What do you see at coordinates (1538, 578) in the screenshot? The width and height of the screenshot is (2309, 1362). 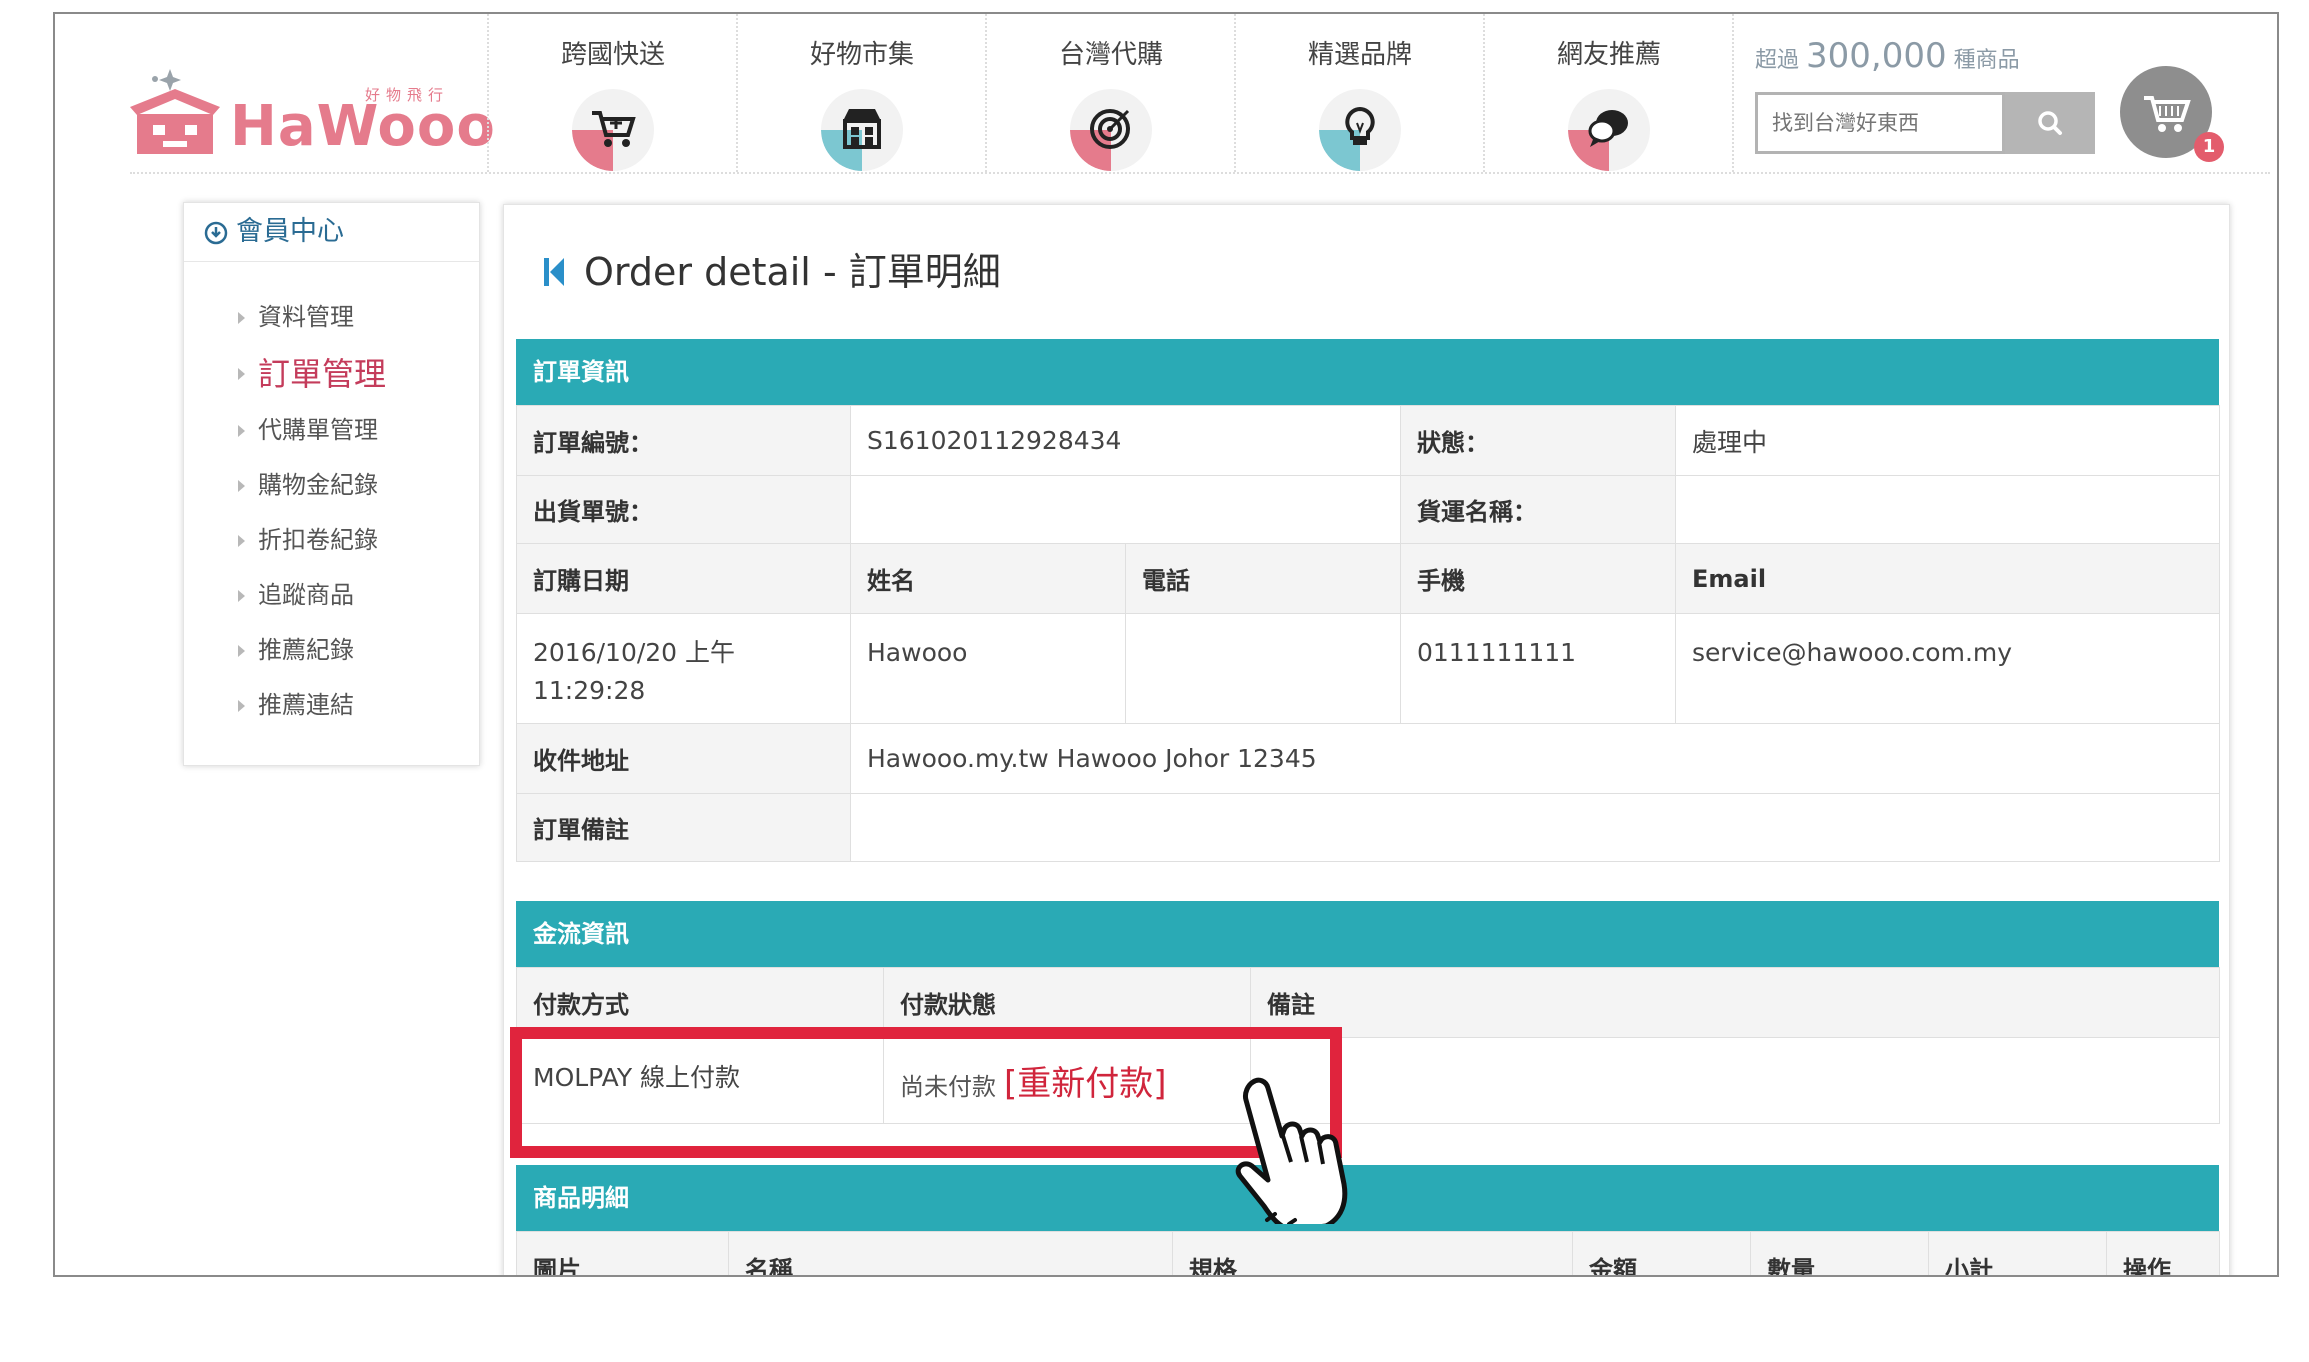 I see `col-mobile: 手機` at bounding box center [1538, 578].